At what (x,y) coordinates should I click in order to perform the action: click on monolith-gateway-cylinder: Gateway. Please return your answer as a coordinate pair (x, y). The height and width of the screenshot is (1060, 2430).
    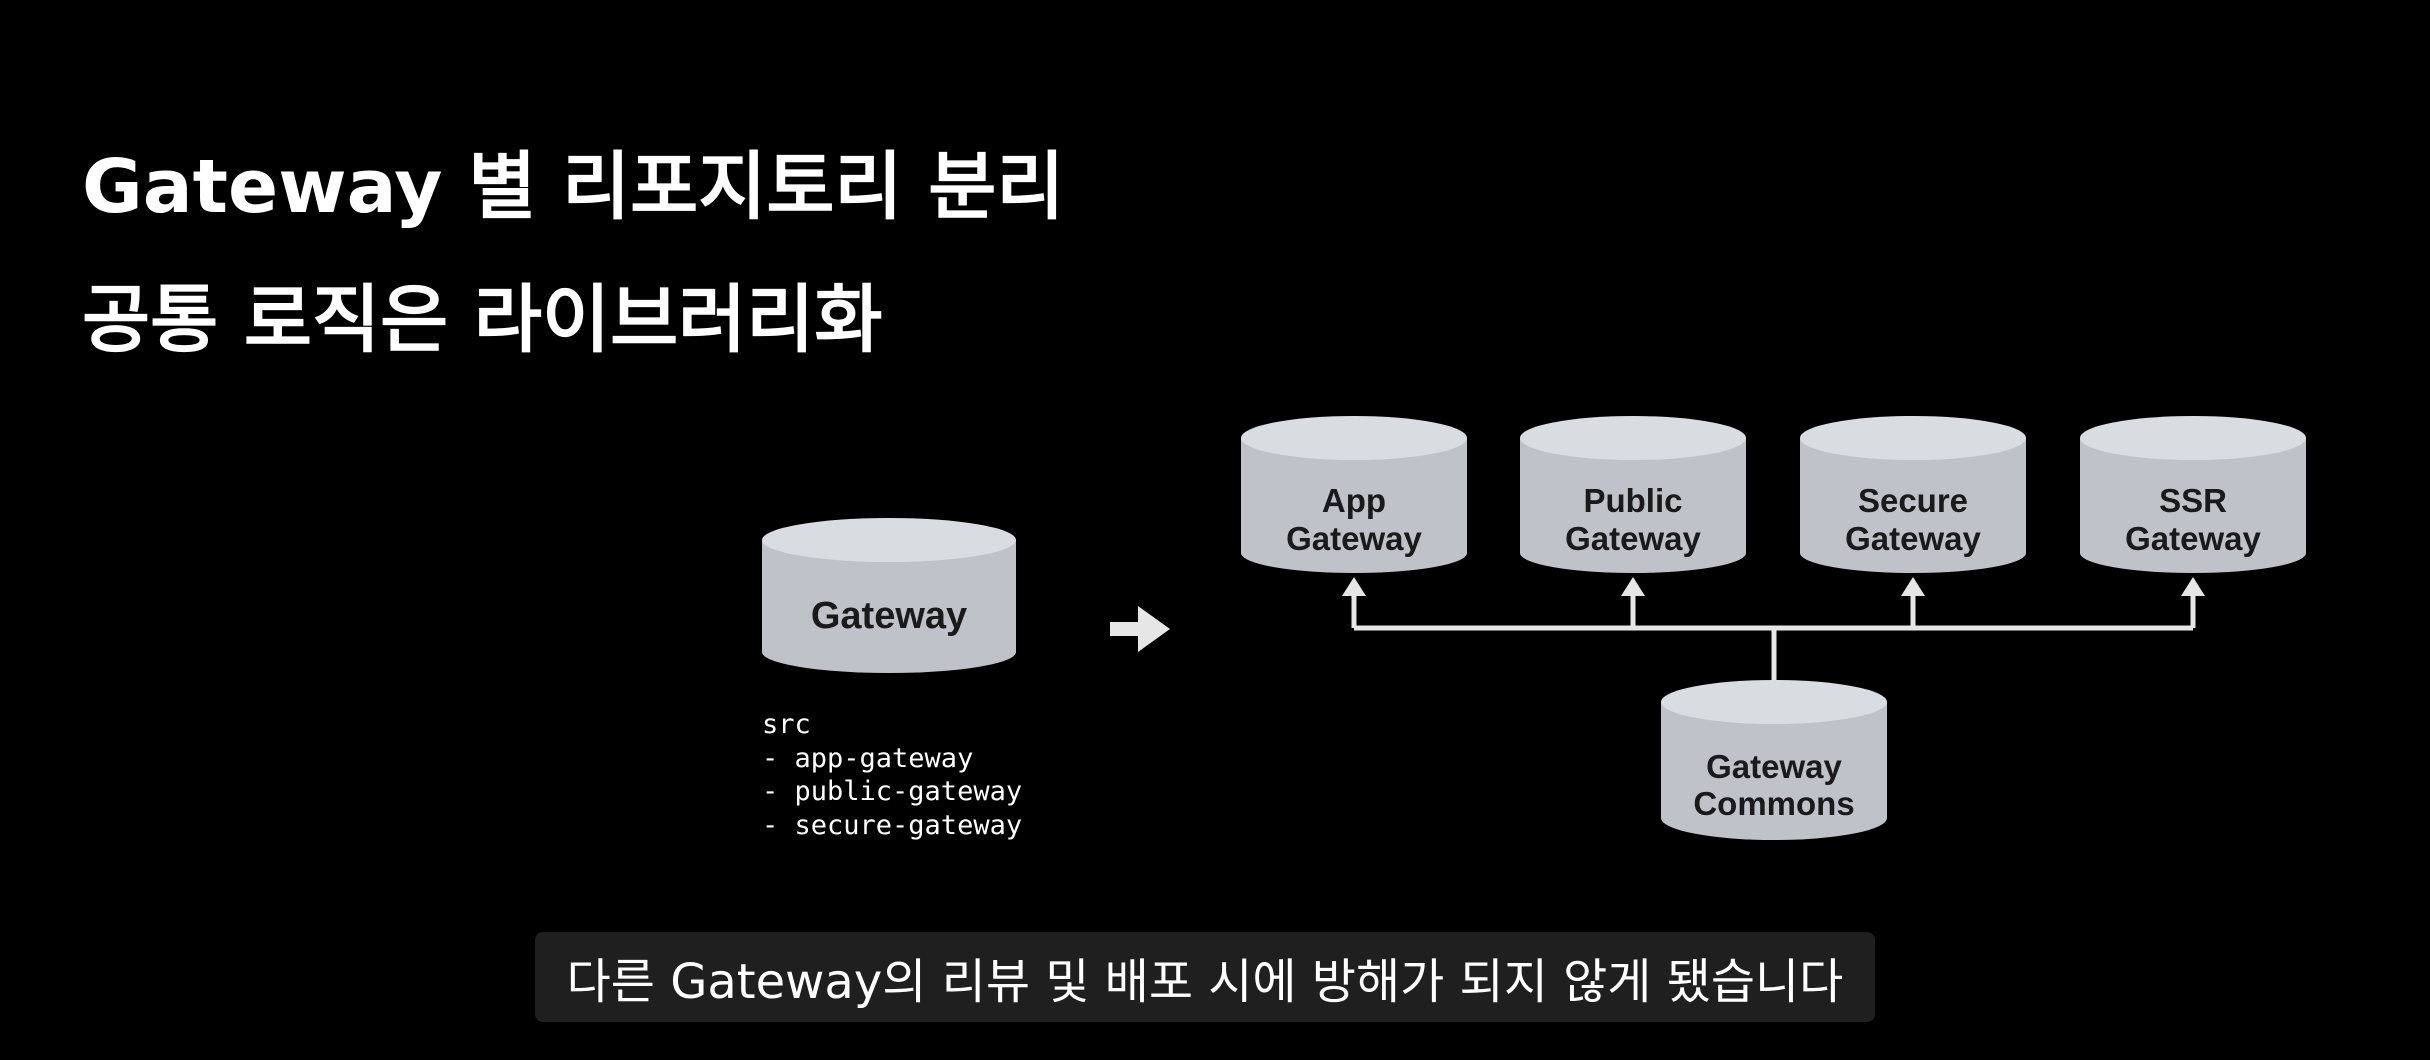
    Looking at the image, I should click on (889, 595).